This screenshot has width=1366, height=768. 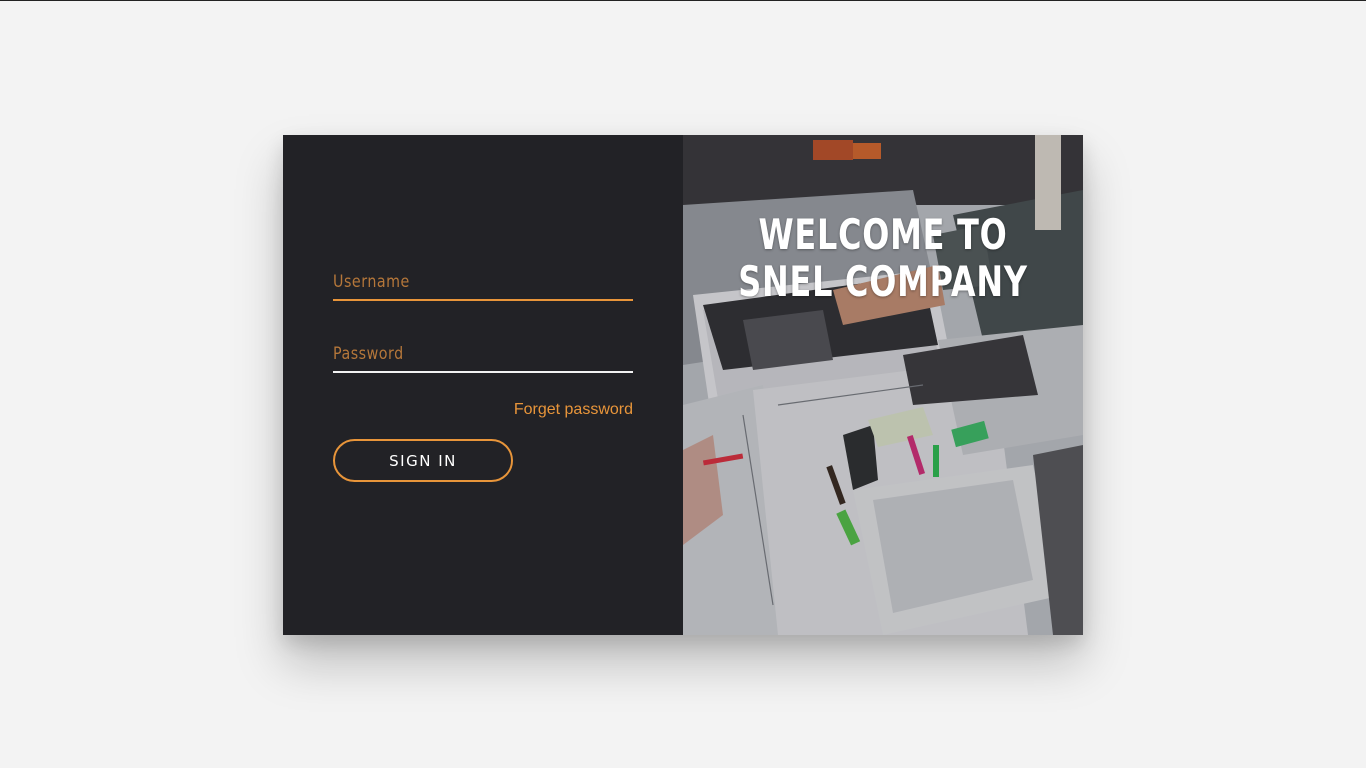 What do you see at coordinates (883, 258) in the screenshot?
I see `welcome-title: WELCOME TO SNEL COMPANY` at bounding box center [883, 258].